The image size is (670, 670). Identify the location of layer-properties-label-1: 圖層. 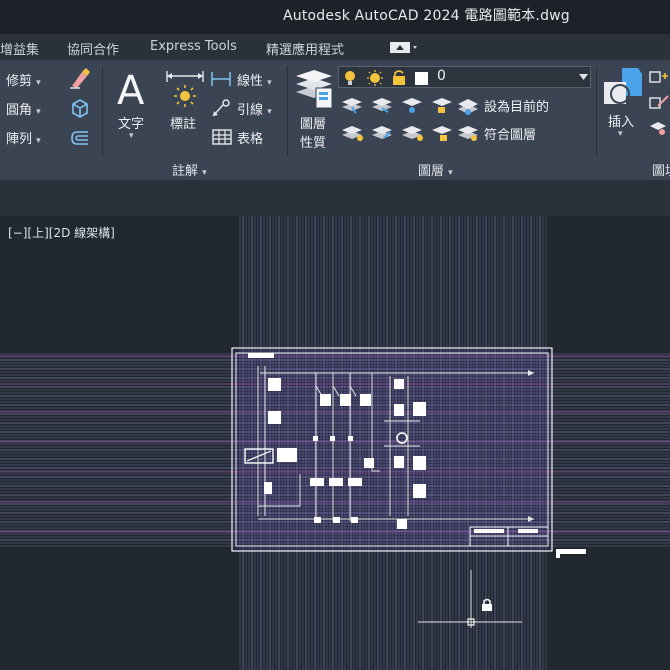
(313, 122).